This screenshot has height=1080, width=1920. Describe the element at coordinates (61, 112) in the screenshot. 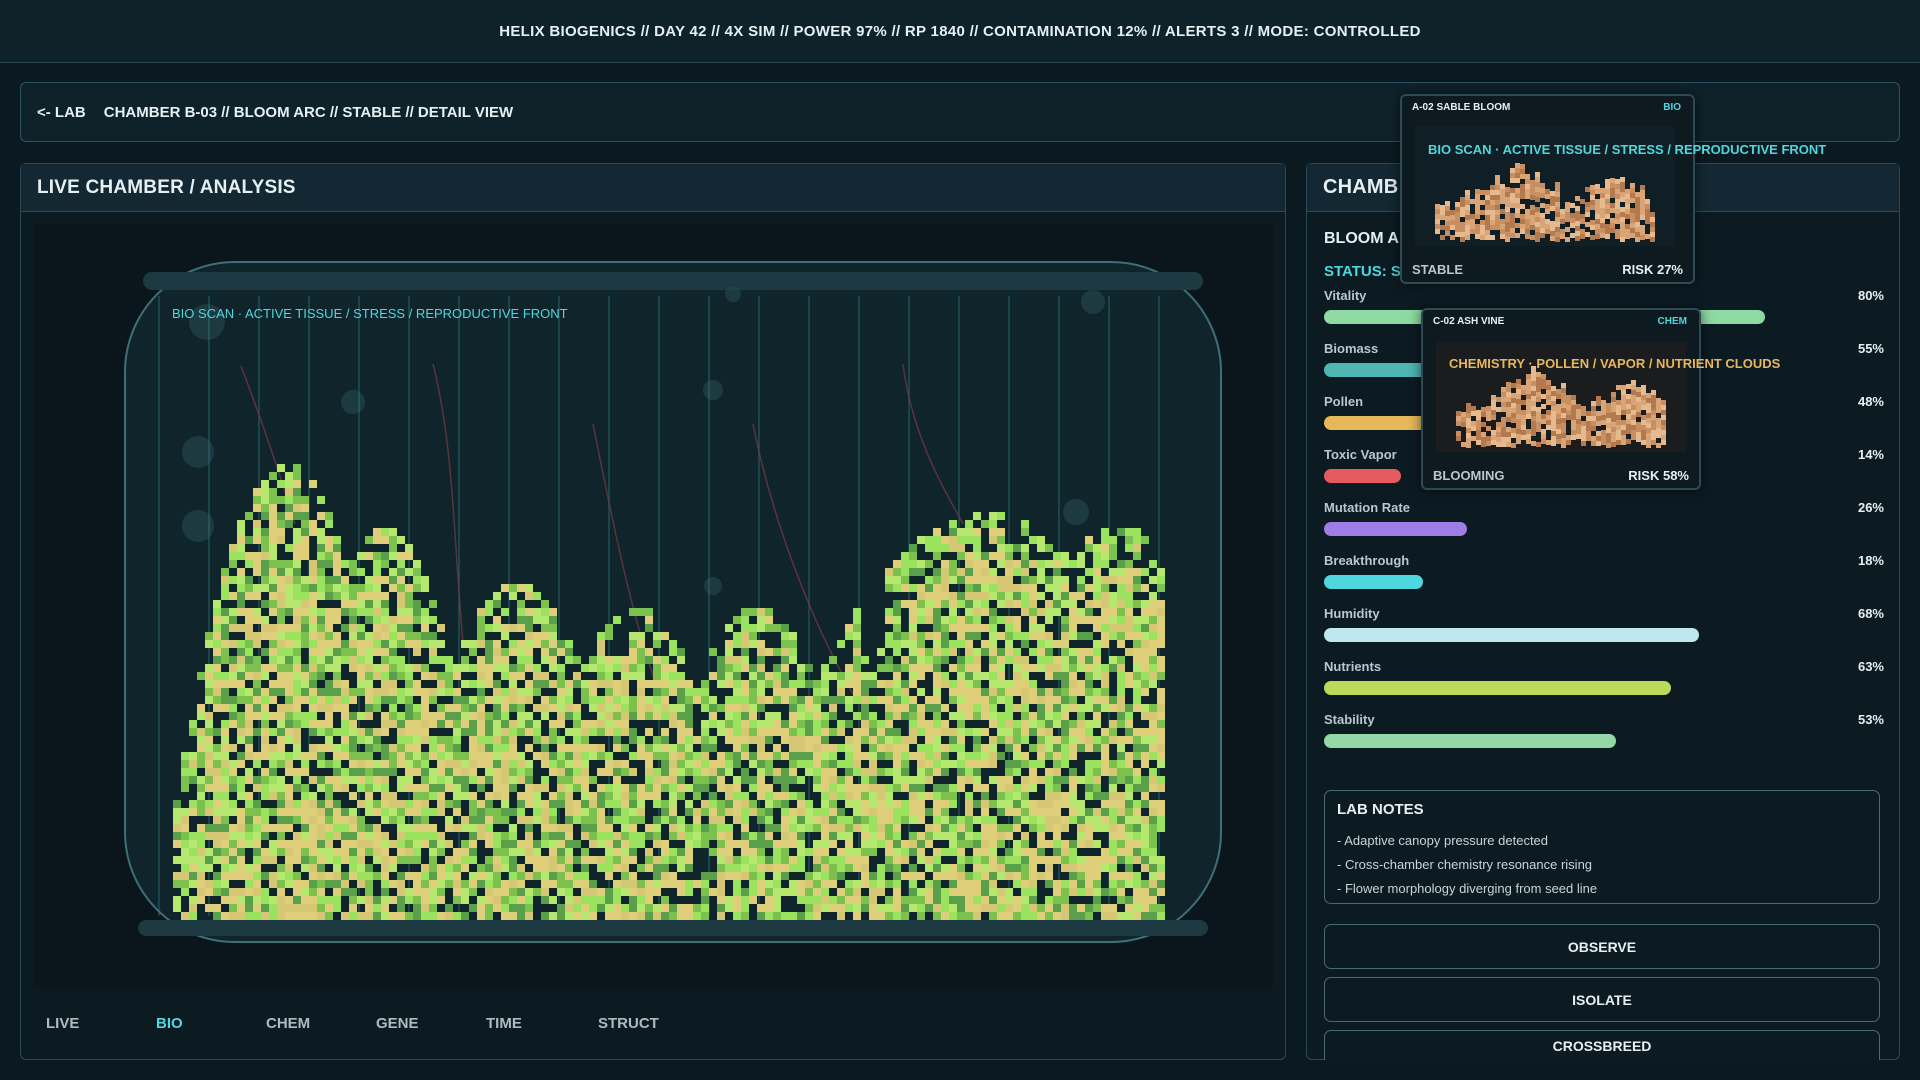

I see `back-to-lab-link: <- LAB` at that location.